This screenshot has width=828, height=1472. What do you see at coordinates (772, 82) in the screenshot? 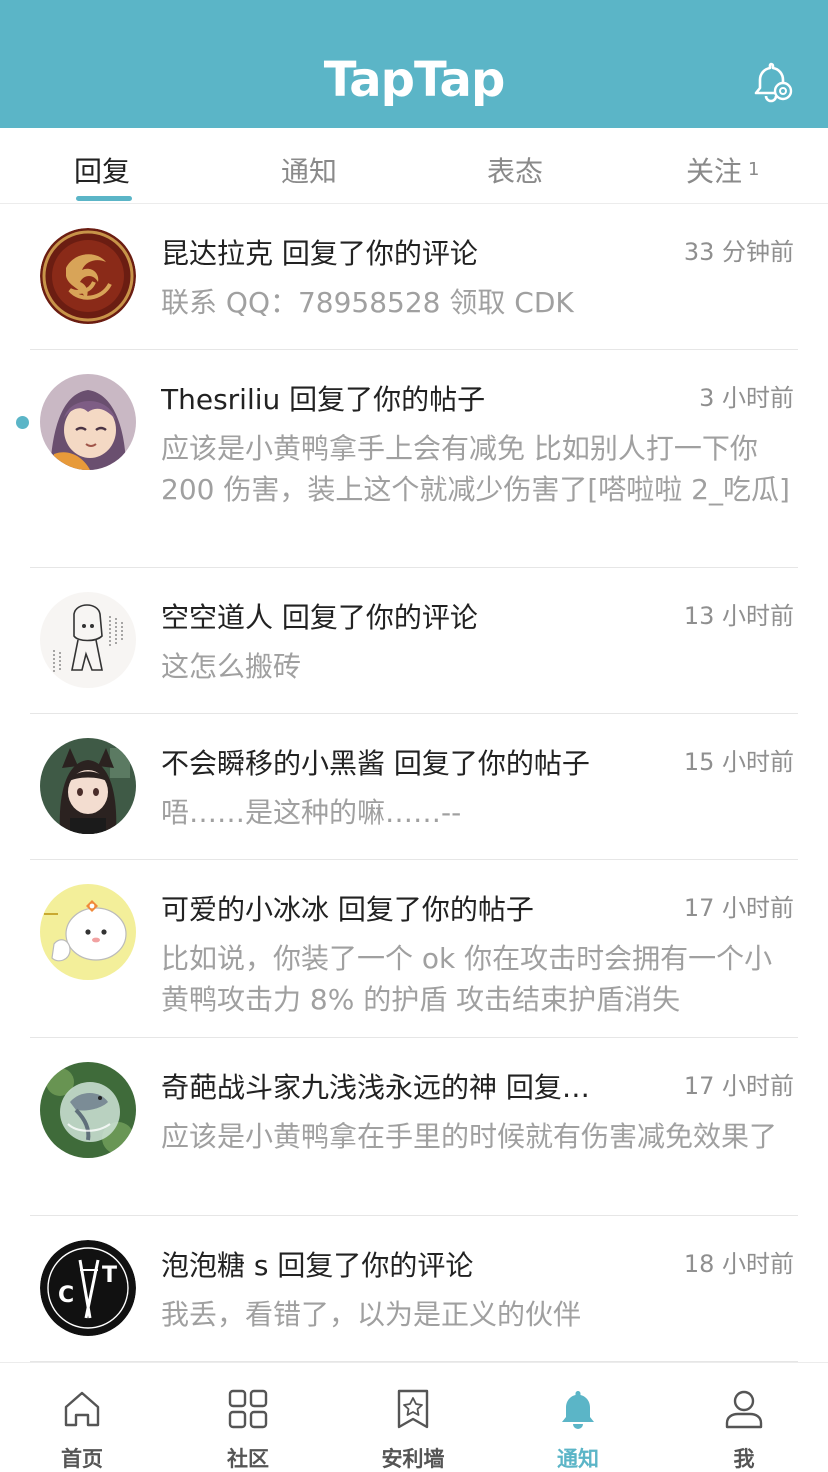
I see `bell-gear-icon` at bounding box center [772, 82].